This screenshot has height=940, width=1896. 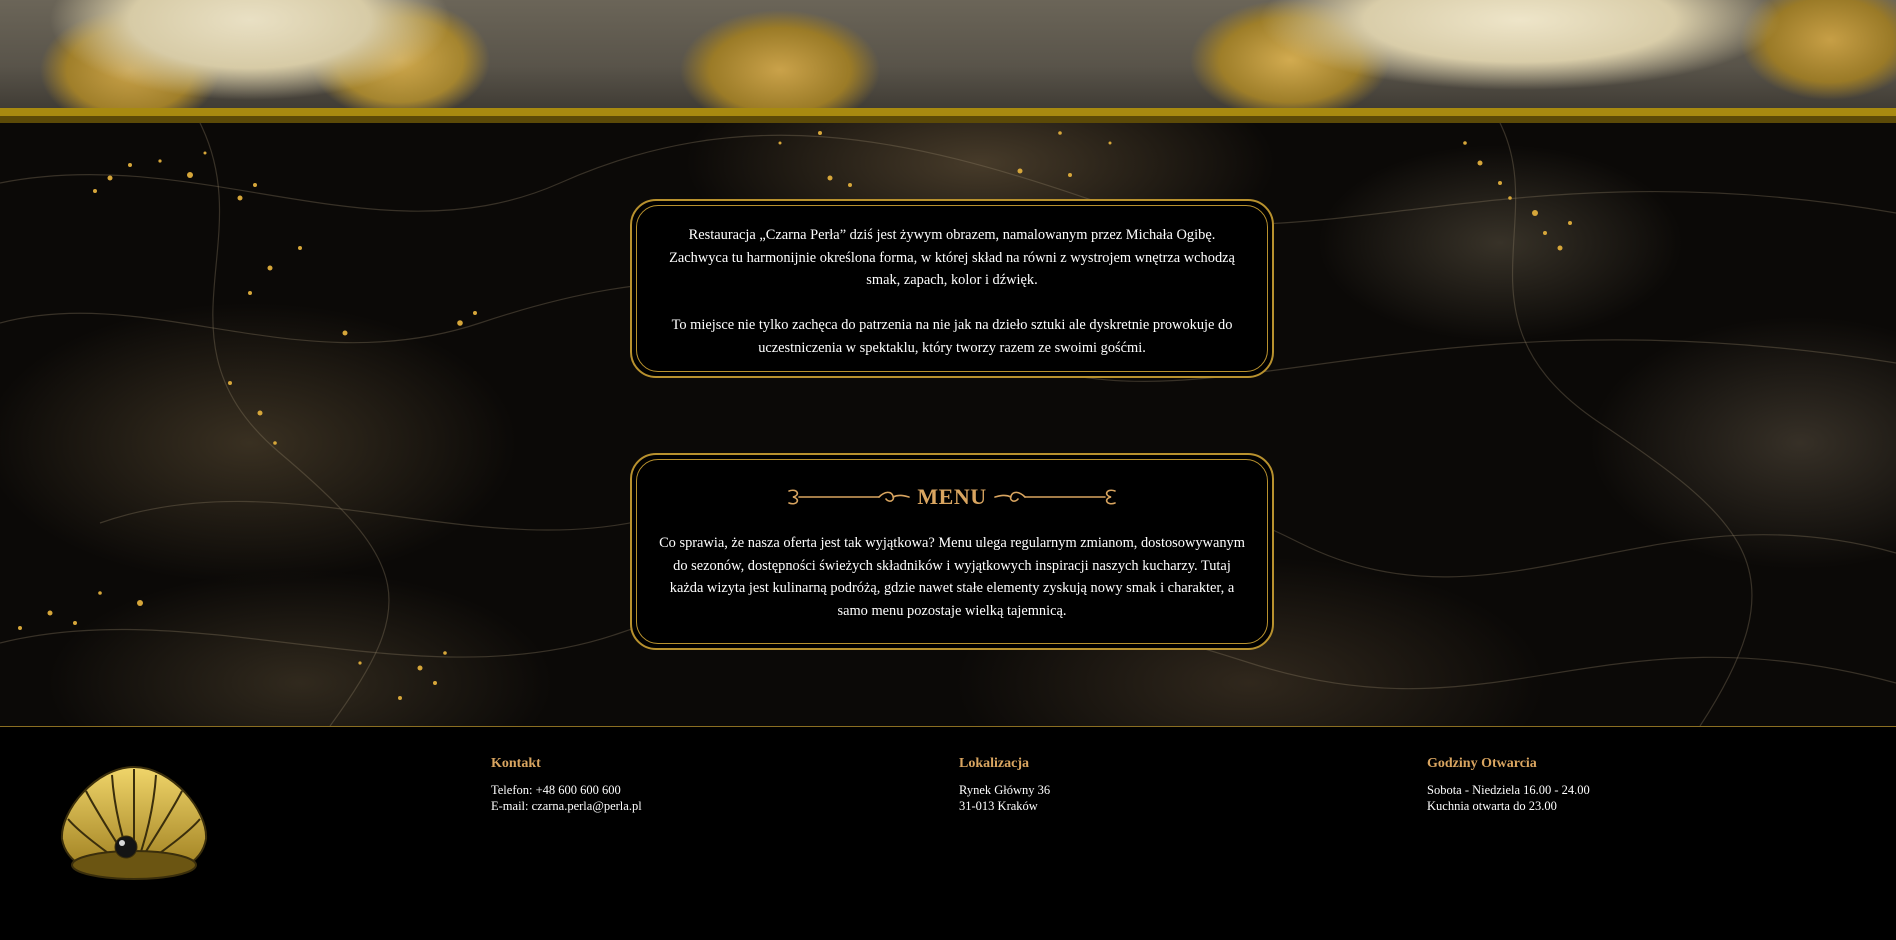 What do you see at coordinates (1005, 790) in the screenshot?
I see `location-street: Rynek Główny 36` at bounding box center [1005, 790].